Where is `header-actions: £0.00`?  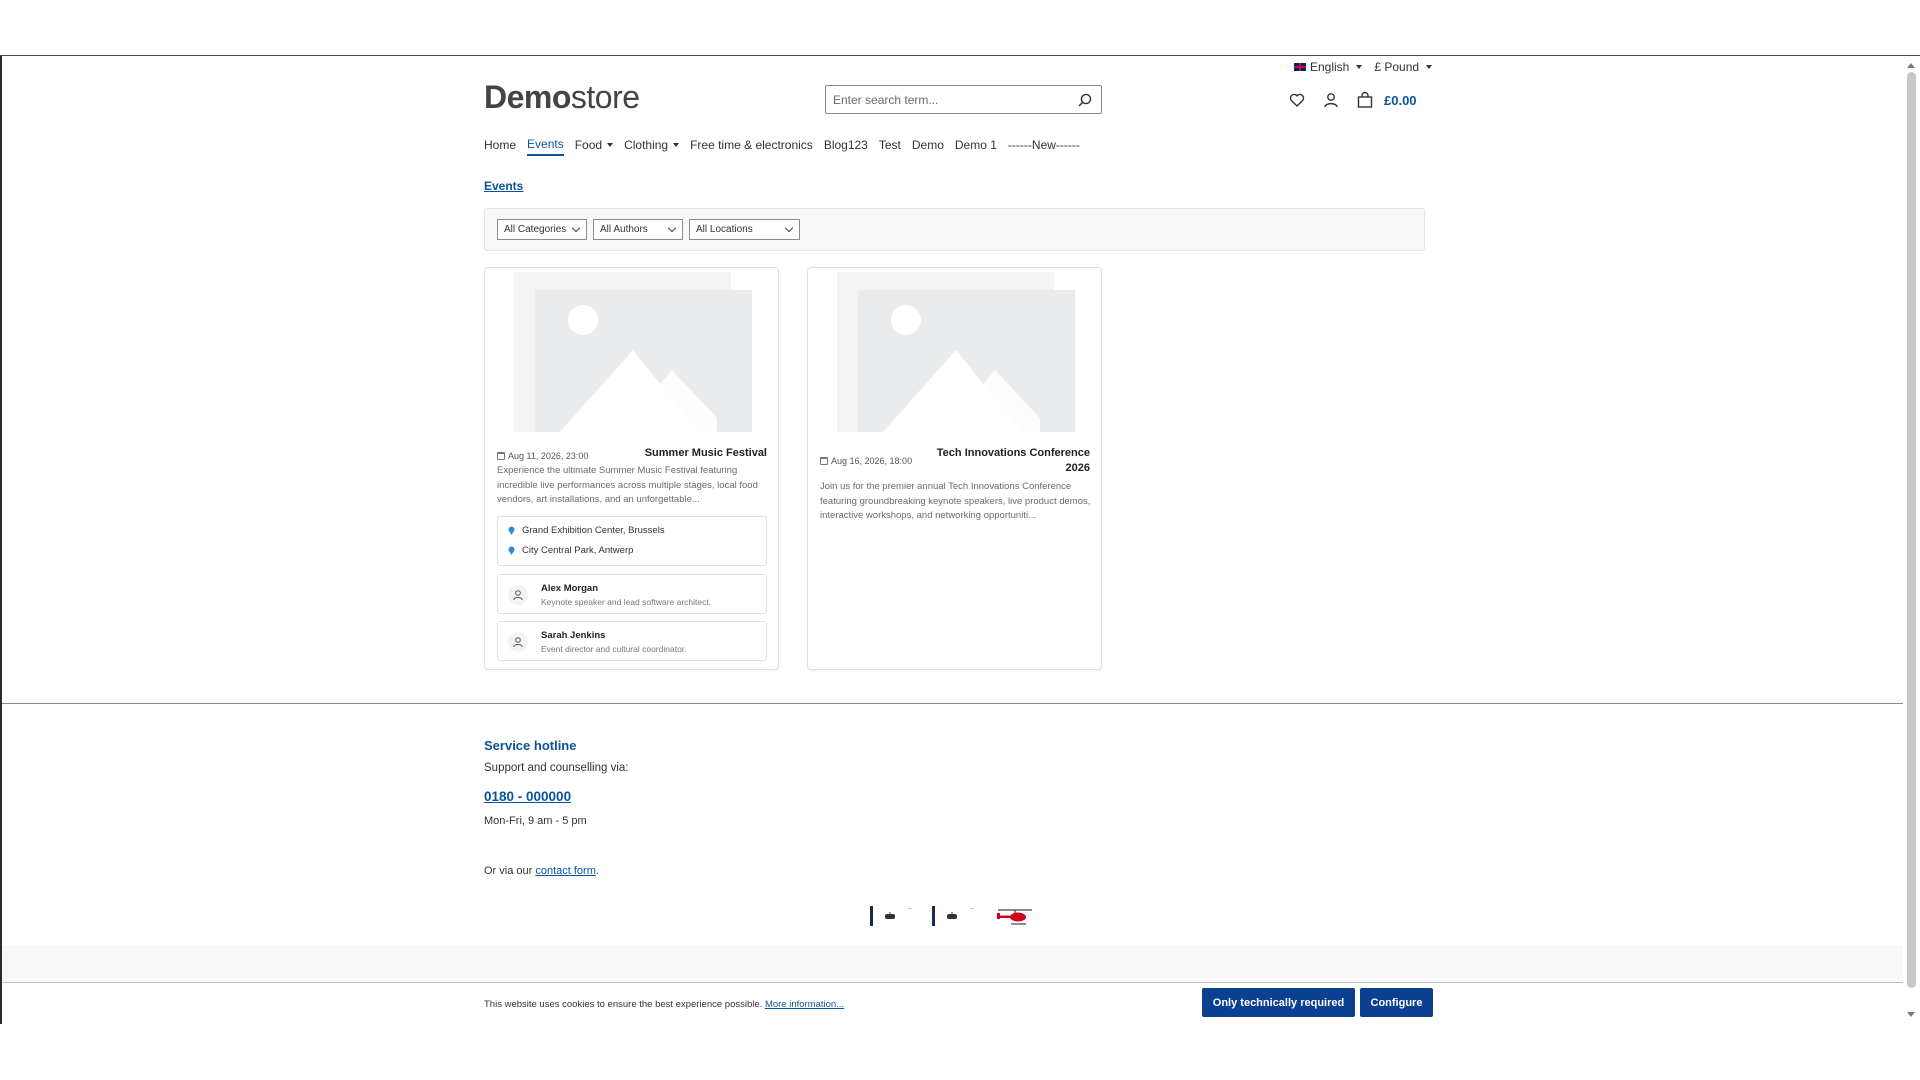
header-actions: £0.00 is located at coordinates (1352, 100).